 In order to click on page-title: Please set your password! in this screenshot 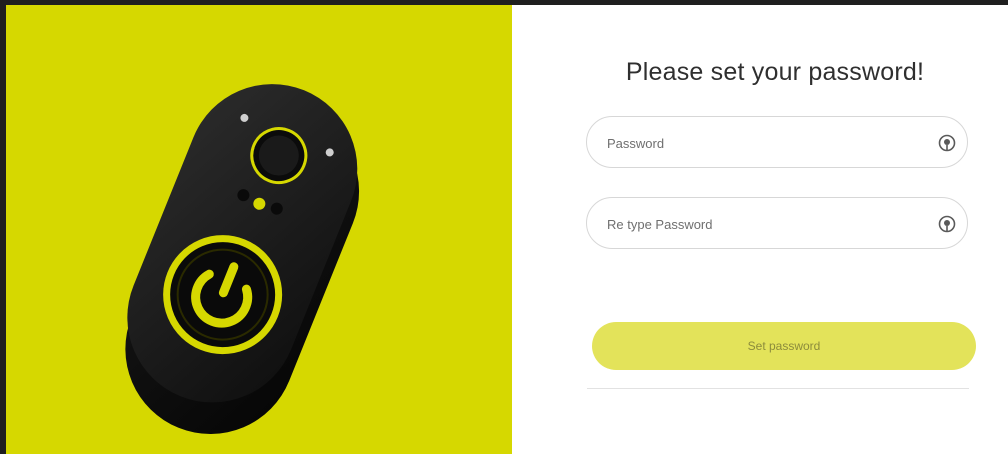, I will do `click(775, 72)`.